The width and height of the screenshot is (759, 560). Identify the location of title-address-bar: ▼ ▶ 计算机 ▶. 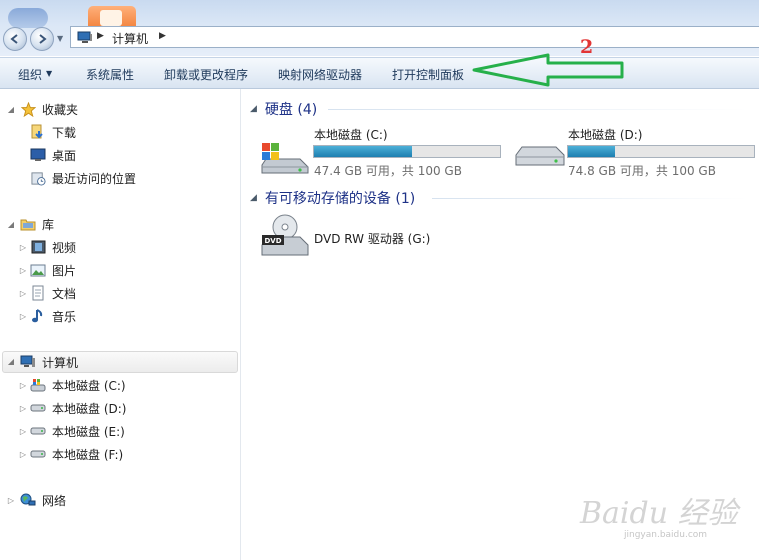
(379, 28).